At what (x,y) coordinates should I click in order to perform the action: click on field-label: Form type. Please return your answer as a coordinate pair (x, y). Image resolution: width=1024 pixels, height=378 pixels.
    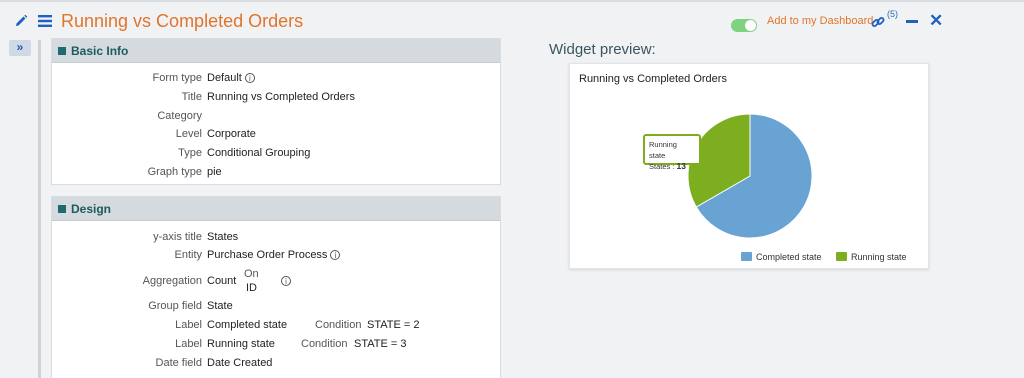
    Looking at the image, I should click on (177, 78).